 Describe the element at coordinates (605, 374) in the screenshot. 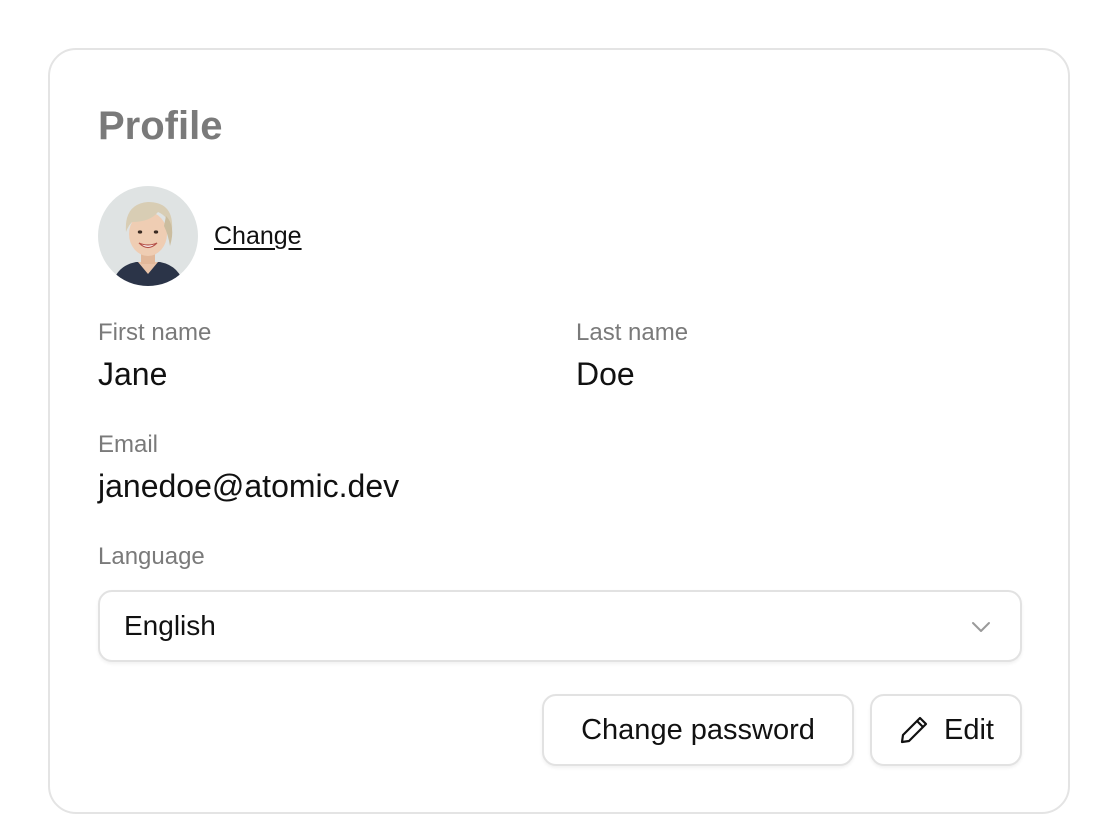

I see `last-name-value: Doe` at that location.